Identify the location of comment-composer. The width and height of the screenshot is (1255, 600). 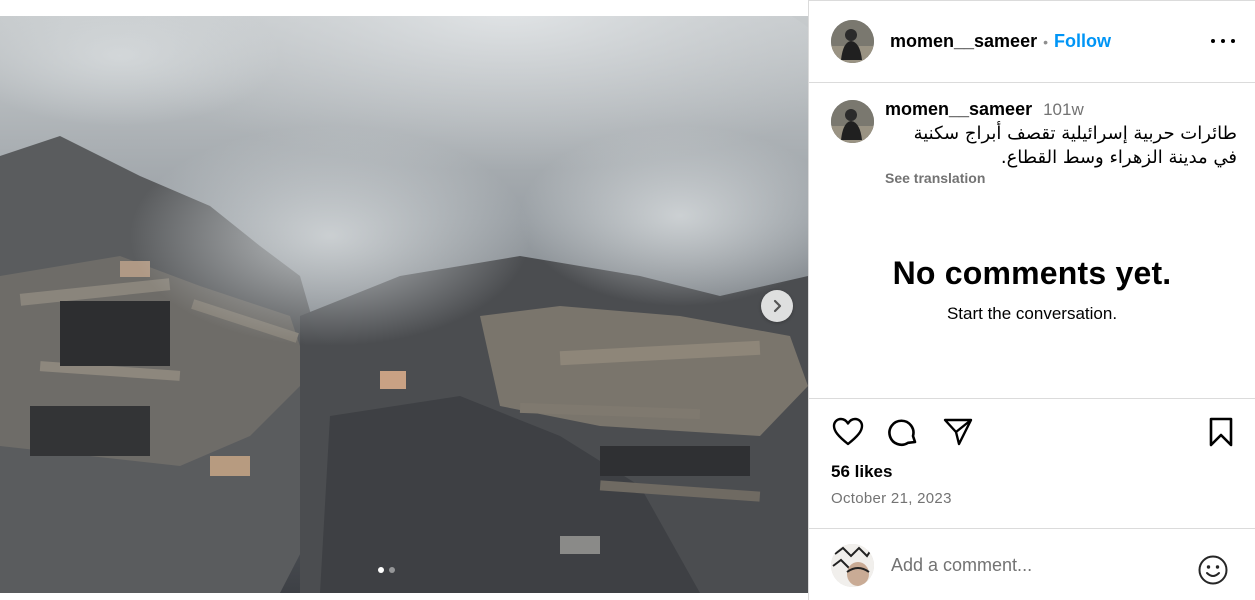
(1032, 564).